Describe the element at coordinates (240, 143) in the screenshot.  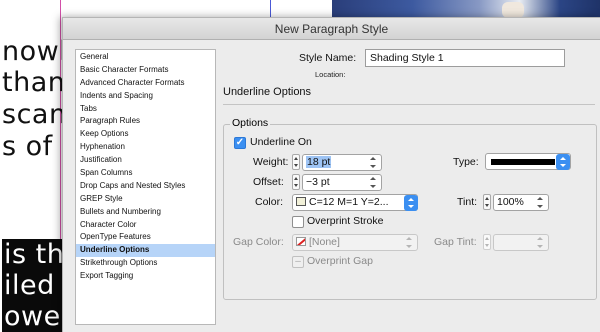
I see `underline-on-checkbox: ✓` at that location.